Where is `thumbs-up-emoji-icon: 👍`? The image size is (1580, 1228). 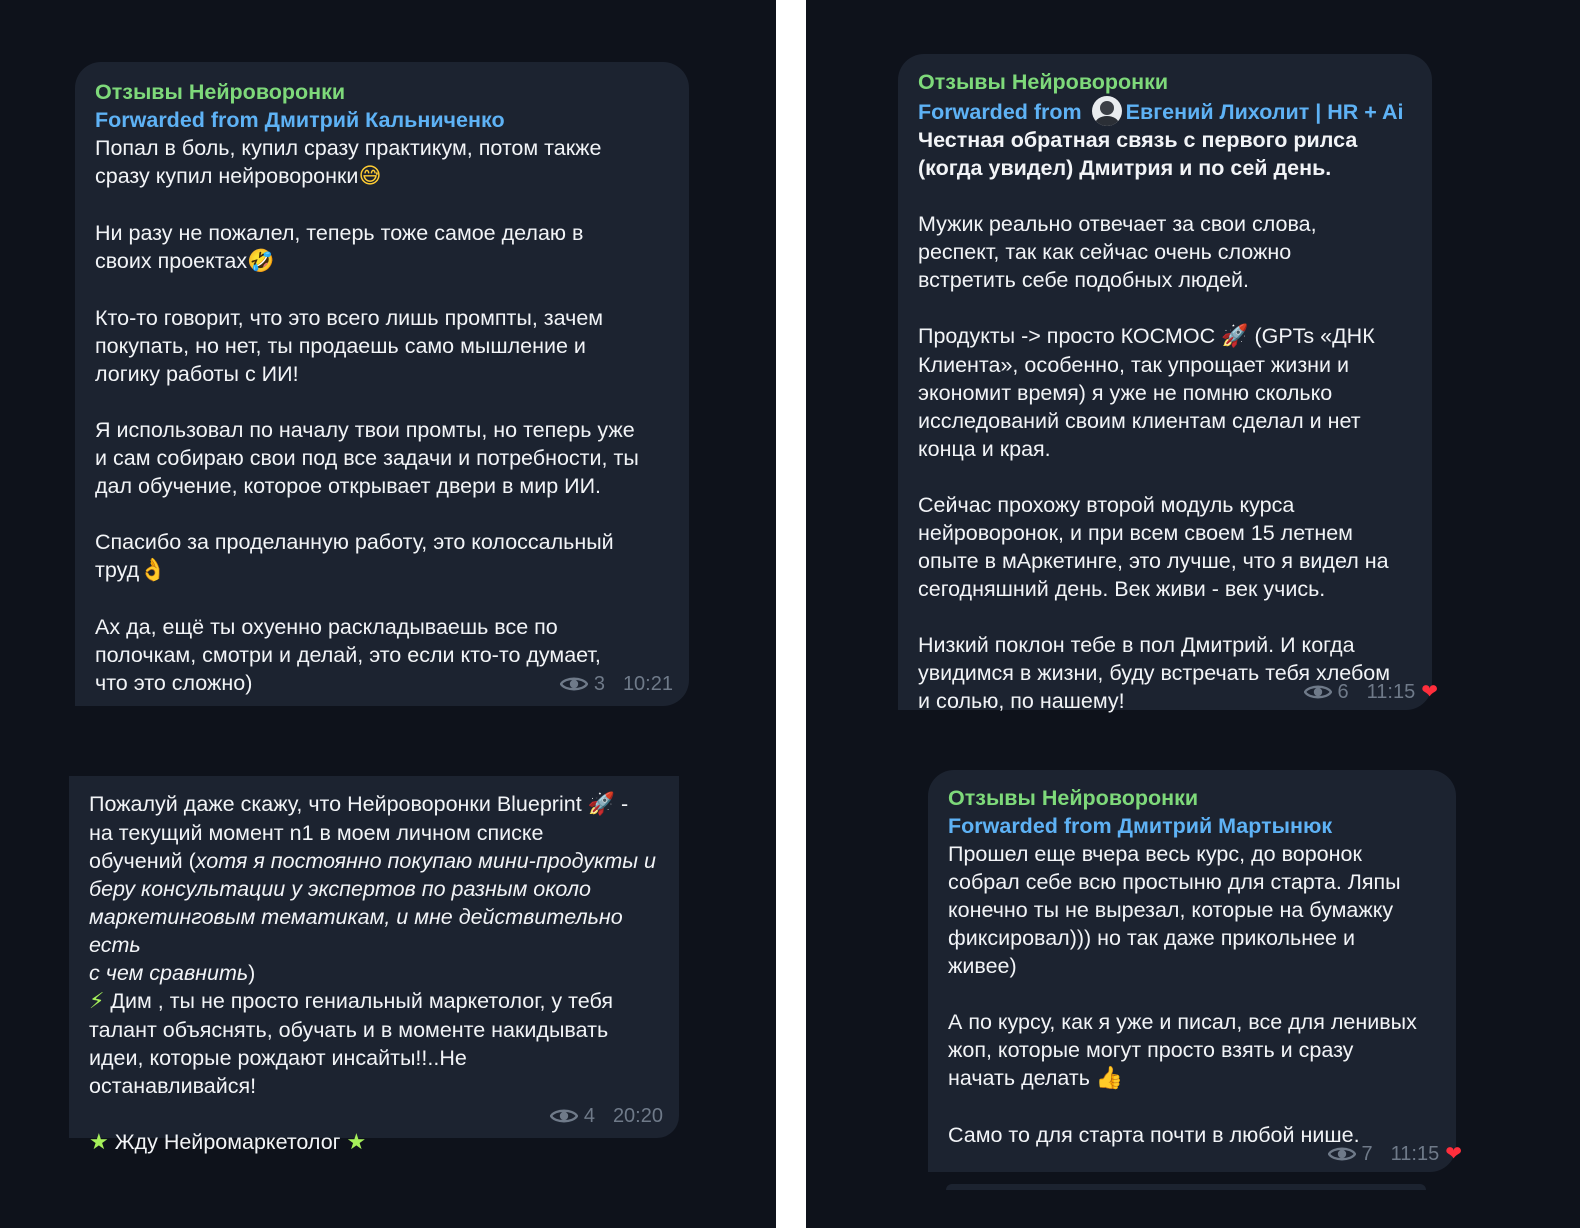
thumbs-up-emoji-icon: 👍 is located at coordinates (1109, 1078).